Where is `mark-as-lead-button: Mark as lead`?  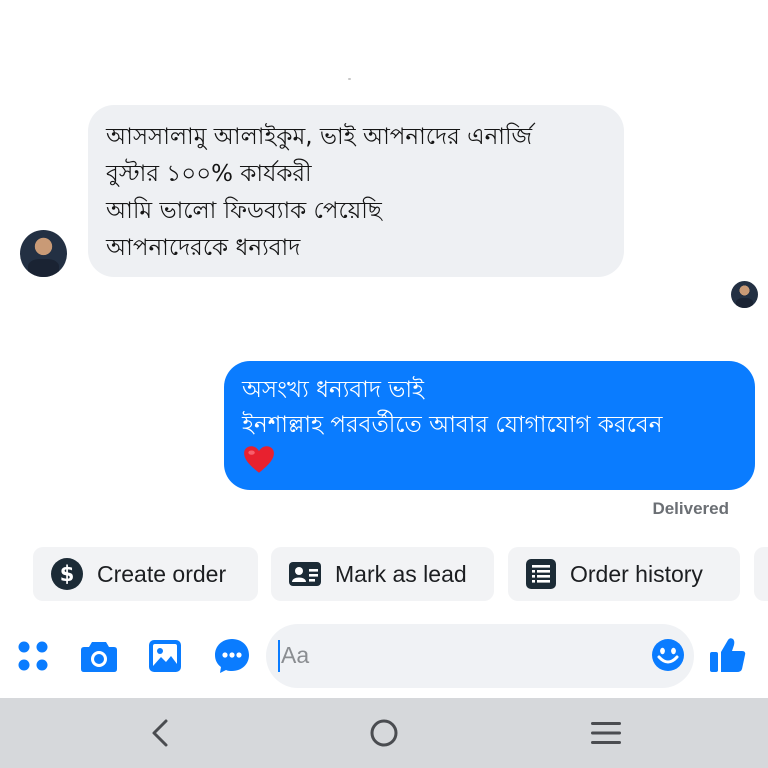
mark-as-lead-button: Mark as lead is located at coordinates (382, 574).